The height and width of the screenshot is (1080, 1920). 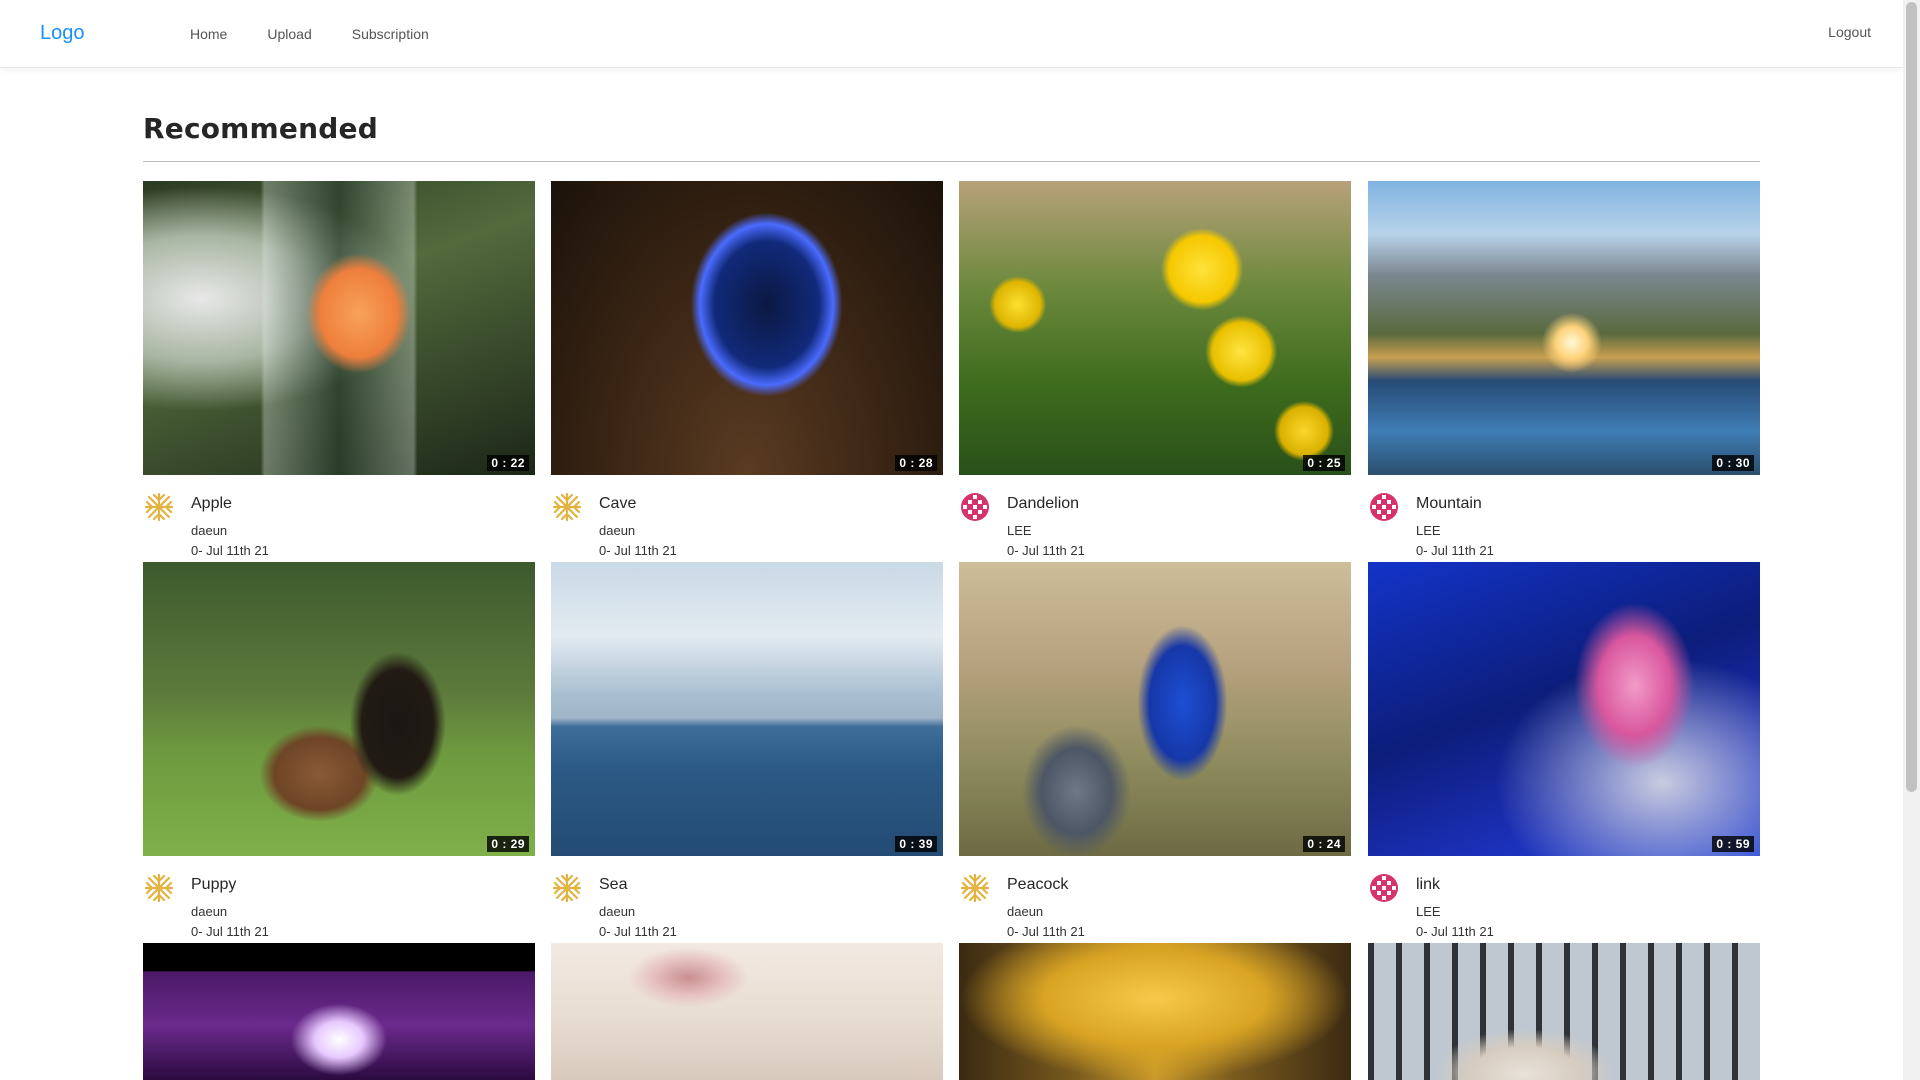 I want to click on video-title: Mountain, so click(x=1449, y=504).